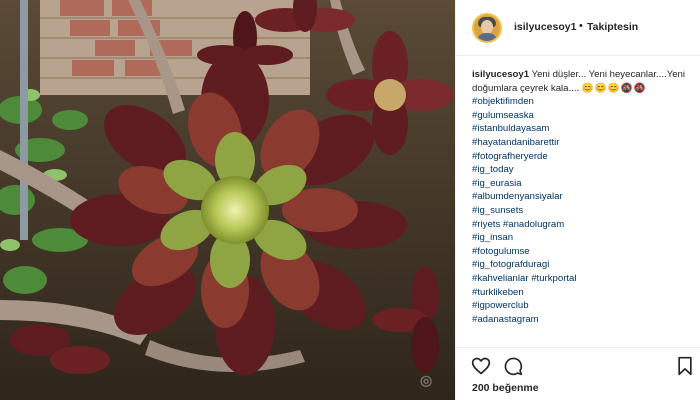 The image size is (700, 400). What do you see at coordinates (583, 225) in the screenshot?
I see `hashtag-link: #riyets #anadolugram` at bounding box center [583, 225].